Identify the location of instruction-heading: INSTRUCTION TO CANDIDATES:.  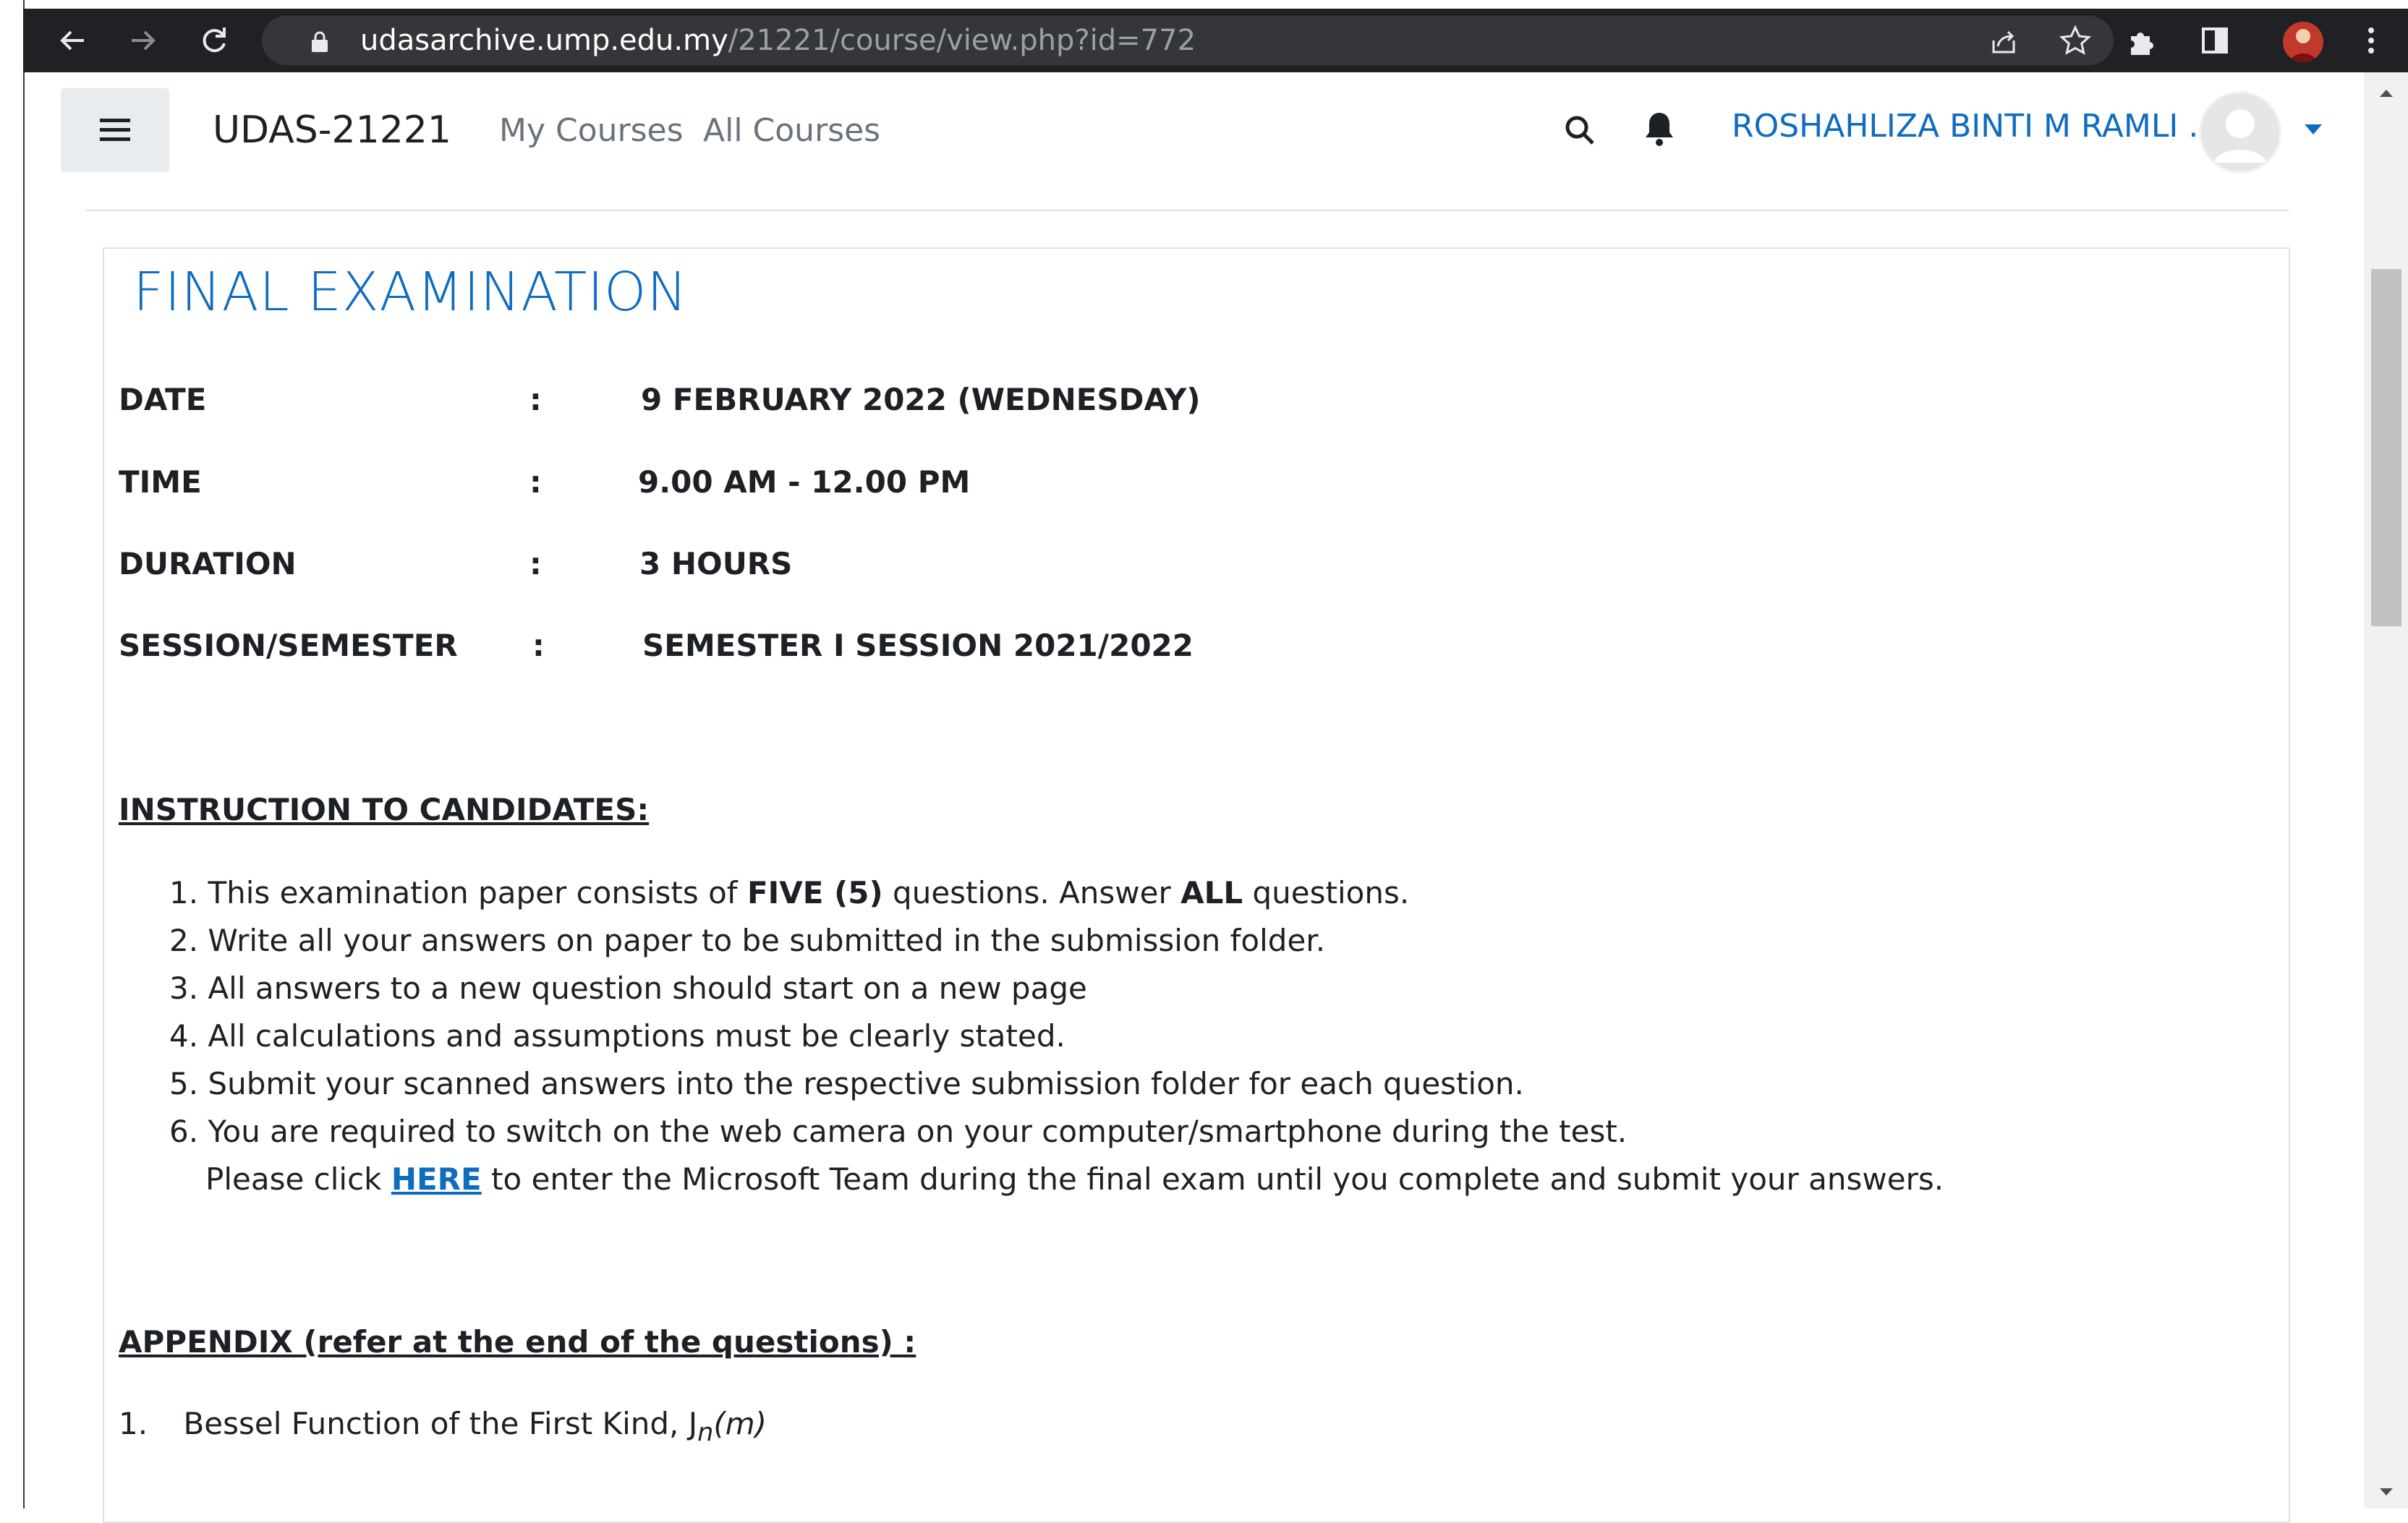
(385, 809).